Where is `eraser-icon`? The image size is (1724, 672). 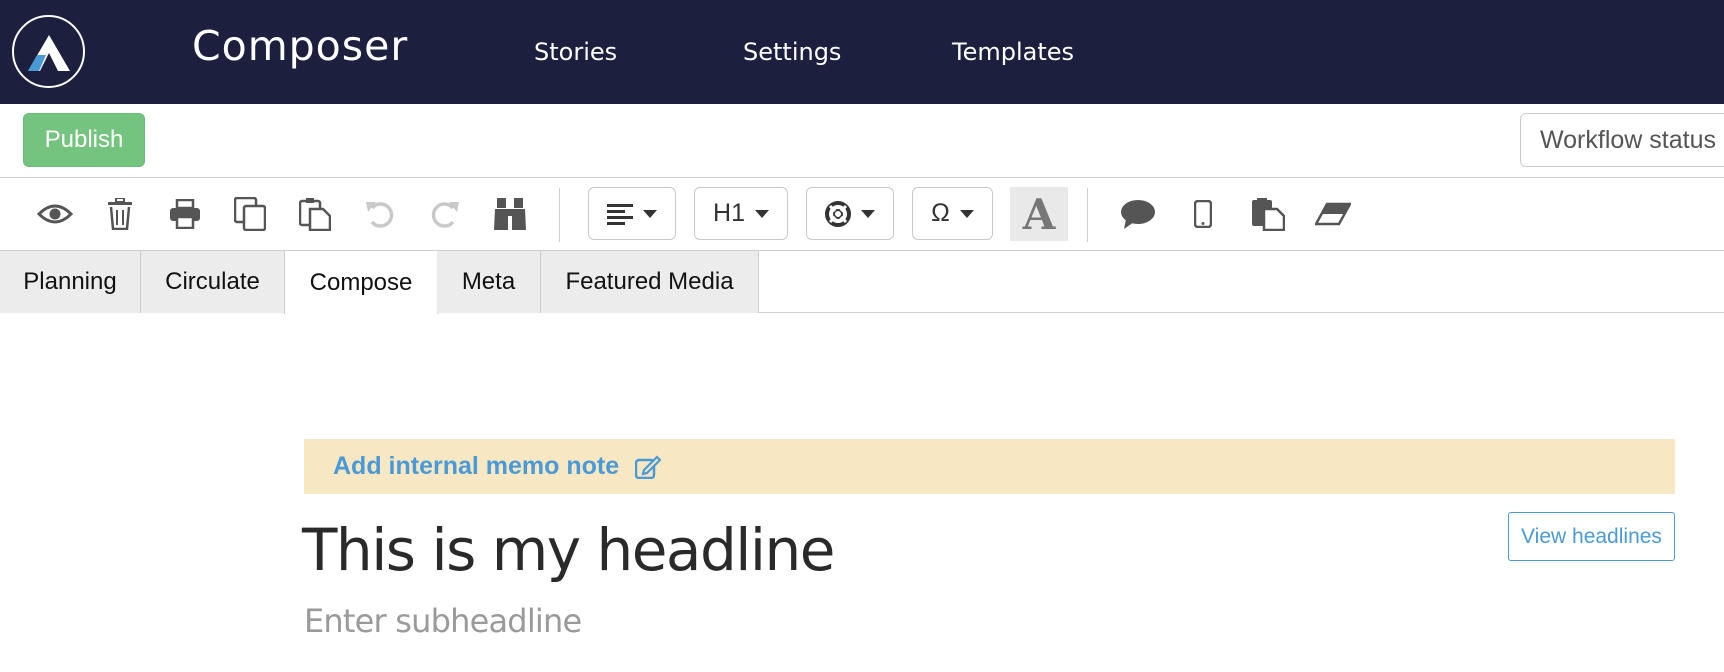
eraser-icon is located at coordinates (1333, 214).